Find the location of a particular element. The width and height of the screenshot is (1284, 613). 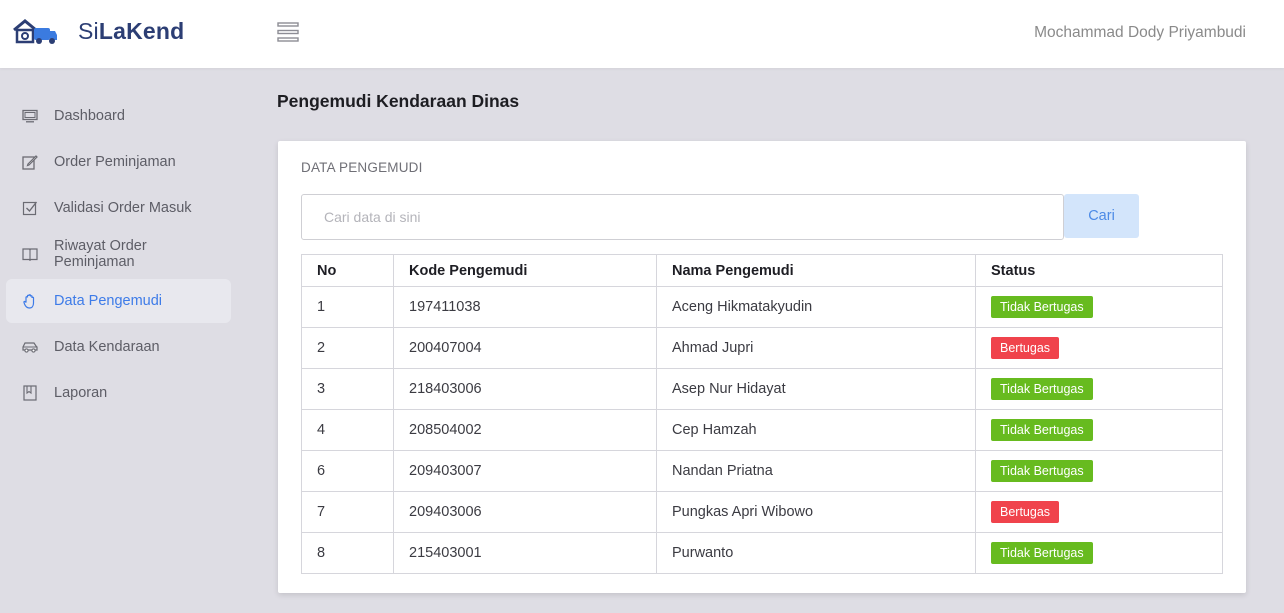

cell-nama: Purwanto is located at coordinates (816, 553).